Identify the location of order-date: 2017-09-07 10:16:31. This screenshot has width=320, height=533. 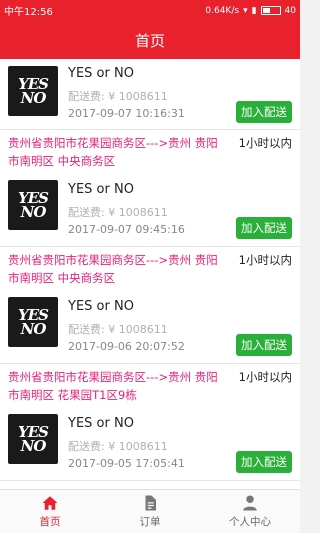
(126, 113).